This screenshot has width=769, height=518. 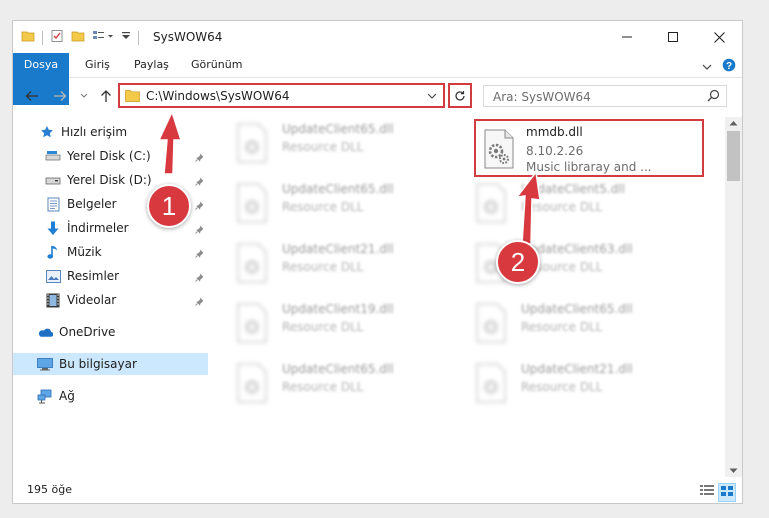 What do you see at coordinates (169, 206) in the screenshot?
I see `callout-step-1: 1` at bounding box center [169, 206].